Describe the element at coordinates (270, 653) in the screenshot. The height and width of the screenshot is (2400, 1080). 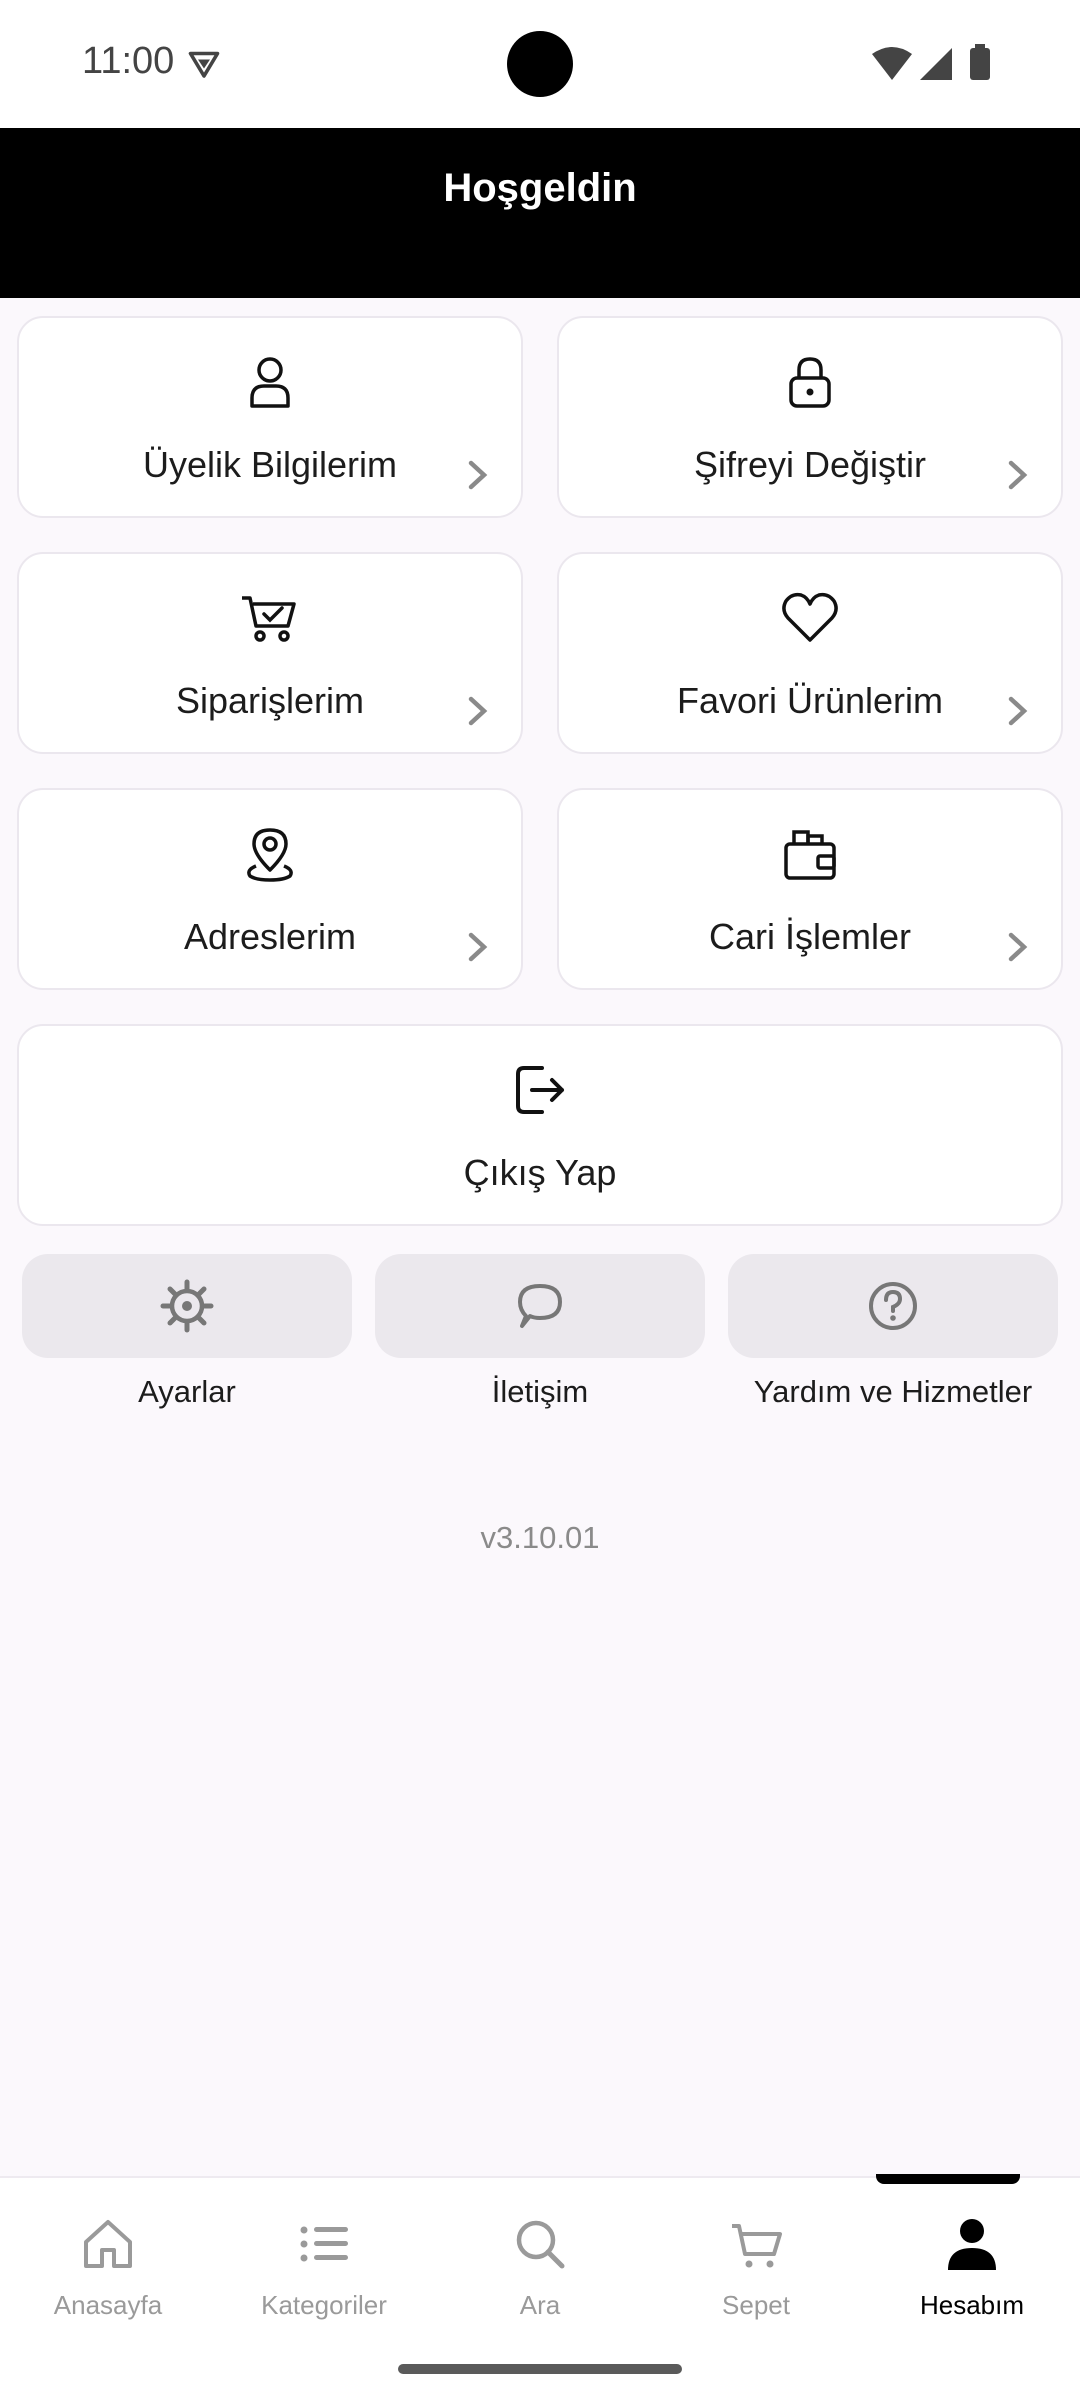
I see `orders-button: Siparişlerim` at that location.